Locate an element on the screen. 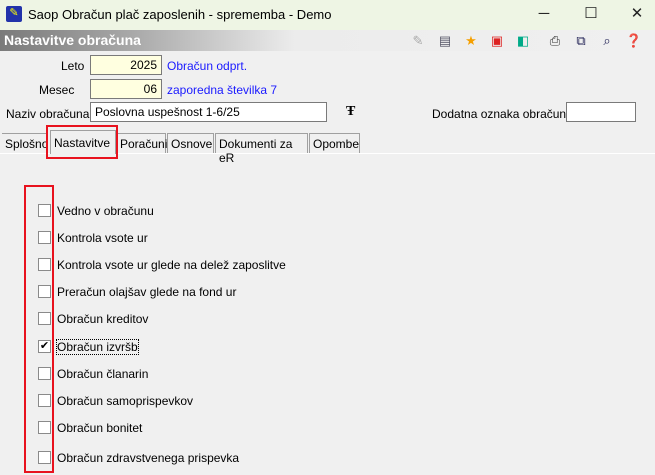  text-format-icon: Ŧ is located at coordinates (350, 112).